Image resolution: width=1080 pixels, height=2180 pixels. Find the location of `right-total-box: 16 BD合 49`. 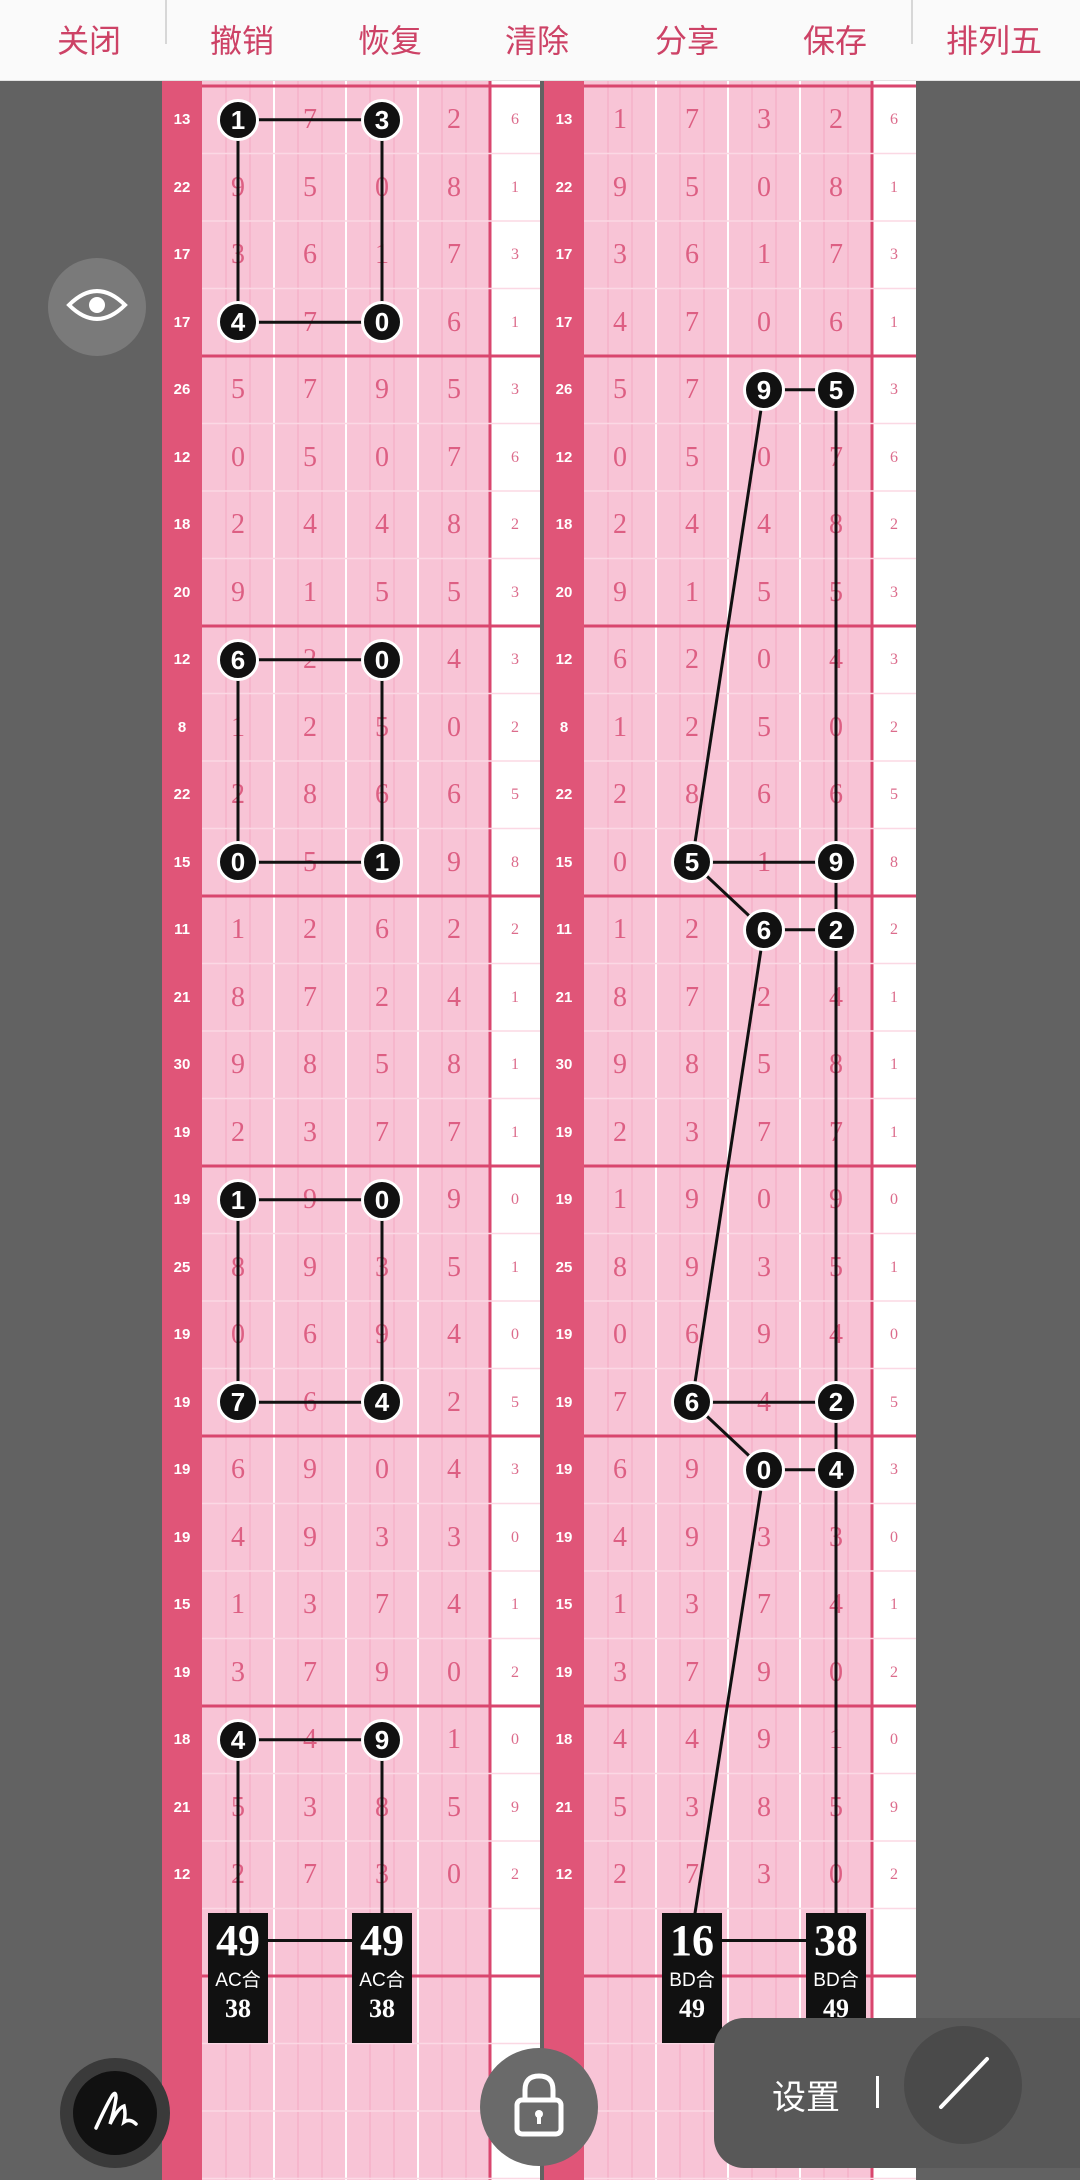

right-total-box: 16 BD合 49 is located at coordinates (692, 1977).